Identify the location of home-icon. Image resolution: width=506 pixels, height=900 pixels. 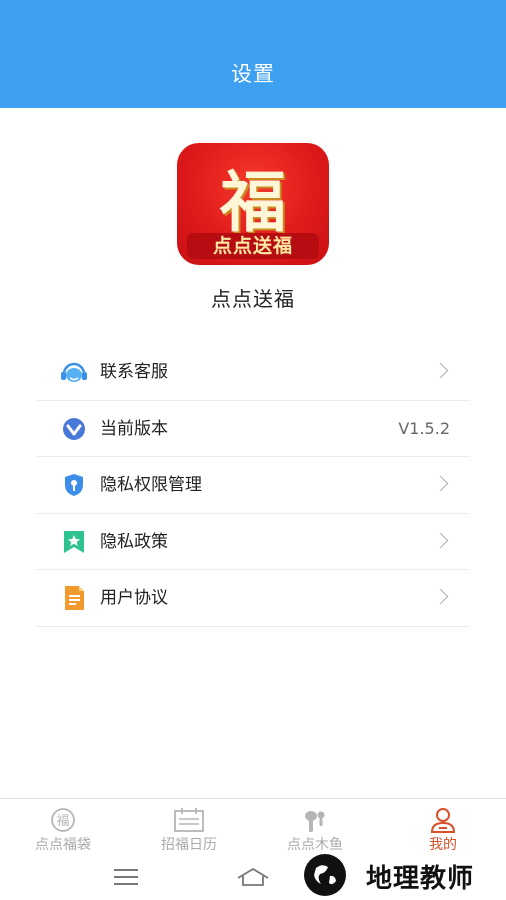
(253, 877).